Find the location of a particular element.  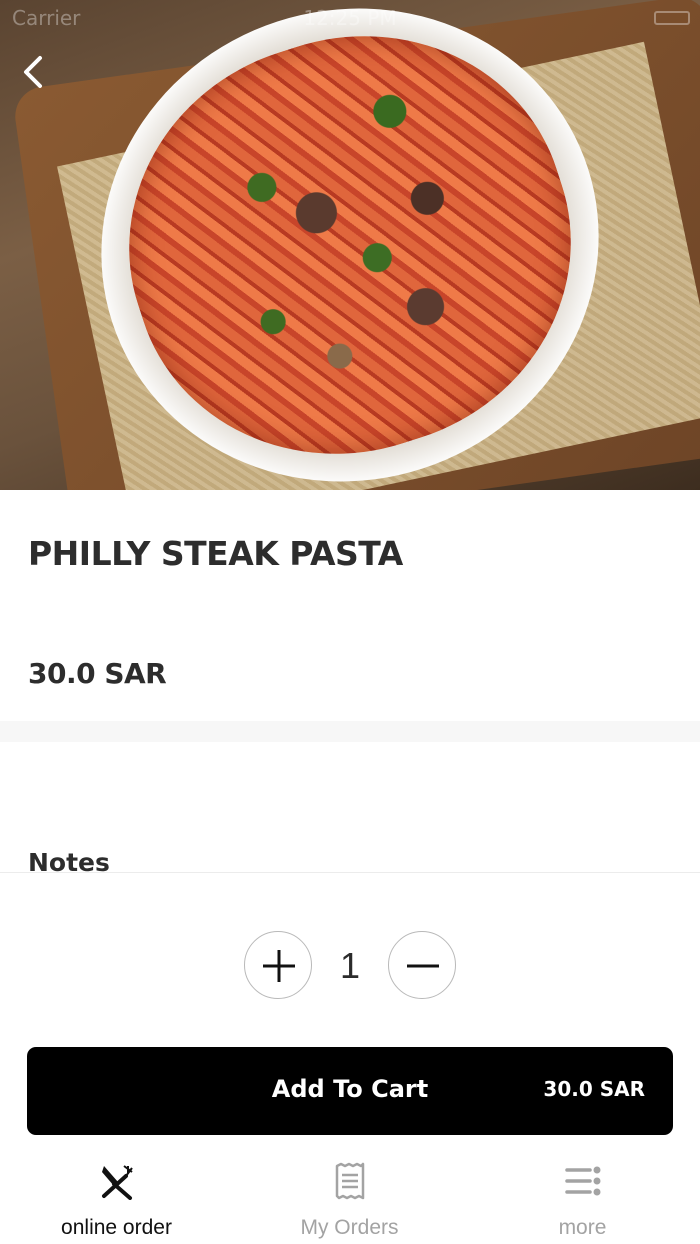

increase-quantity-button is located at coordinates (278, 965).